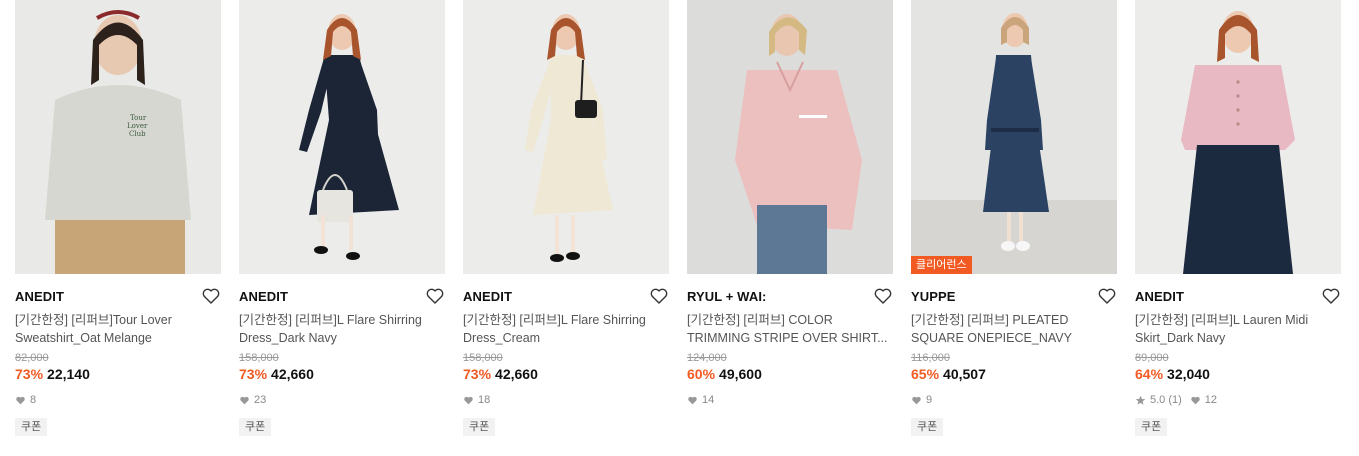  I want to click on discount-rate: 60%, so click(701, 374).